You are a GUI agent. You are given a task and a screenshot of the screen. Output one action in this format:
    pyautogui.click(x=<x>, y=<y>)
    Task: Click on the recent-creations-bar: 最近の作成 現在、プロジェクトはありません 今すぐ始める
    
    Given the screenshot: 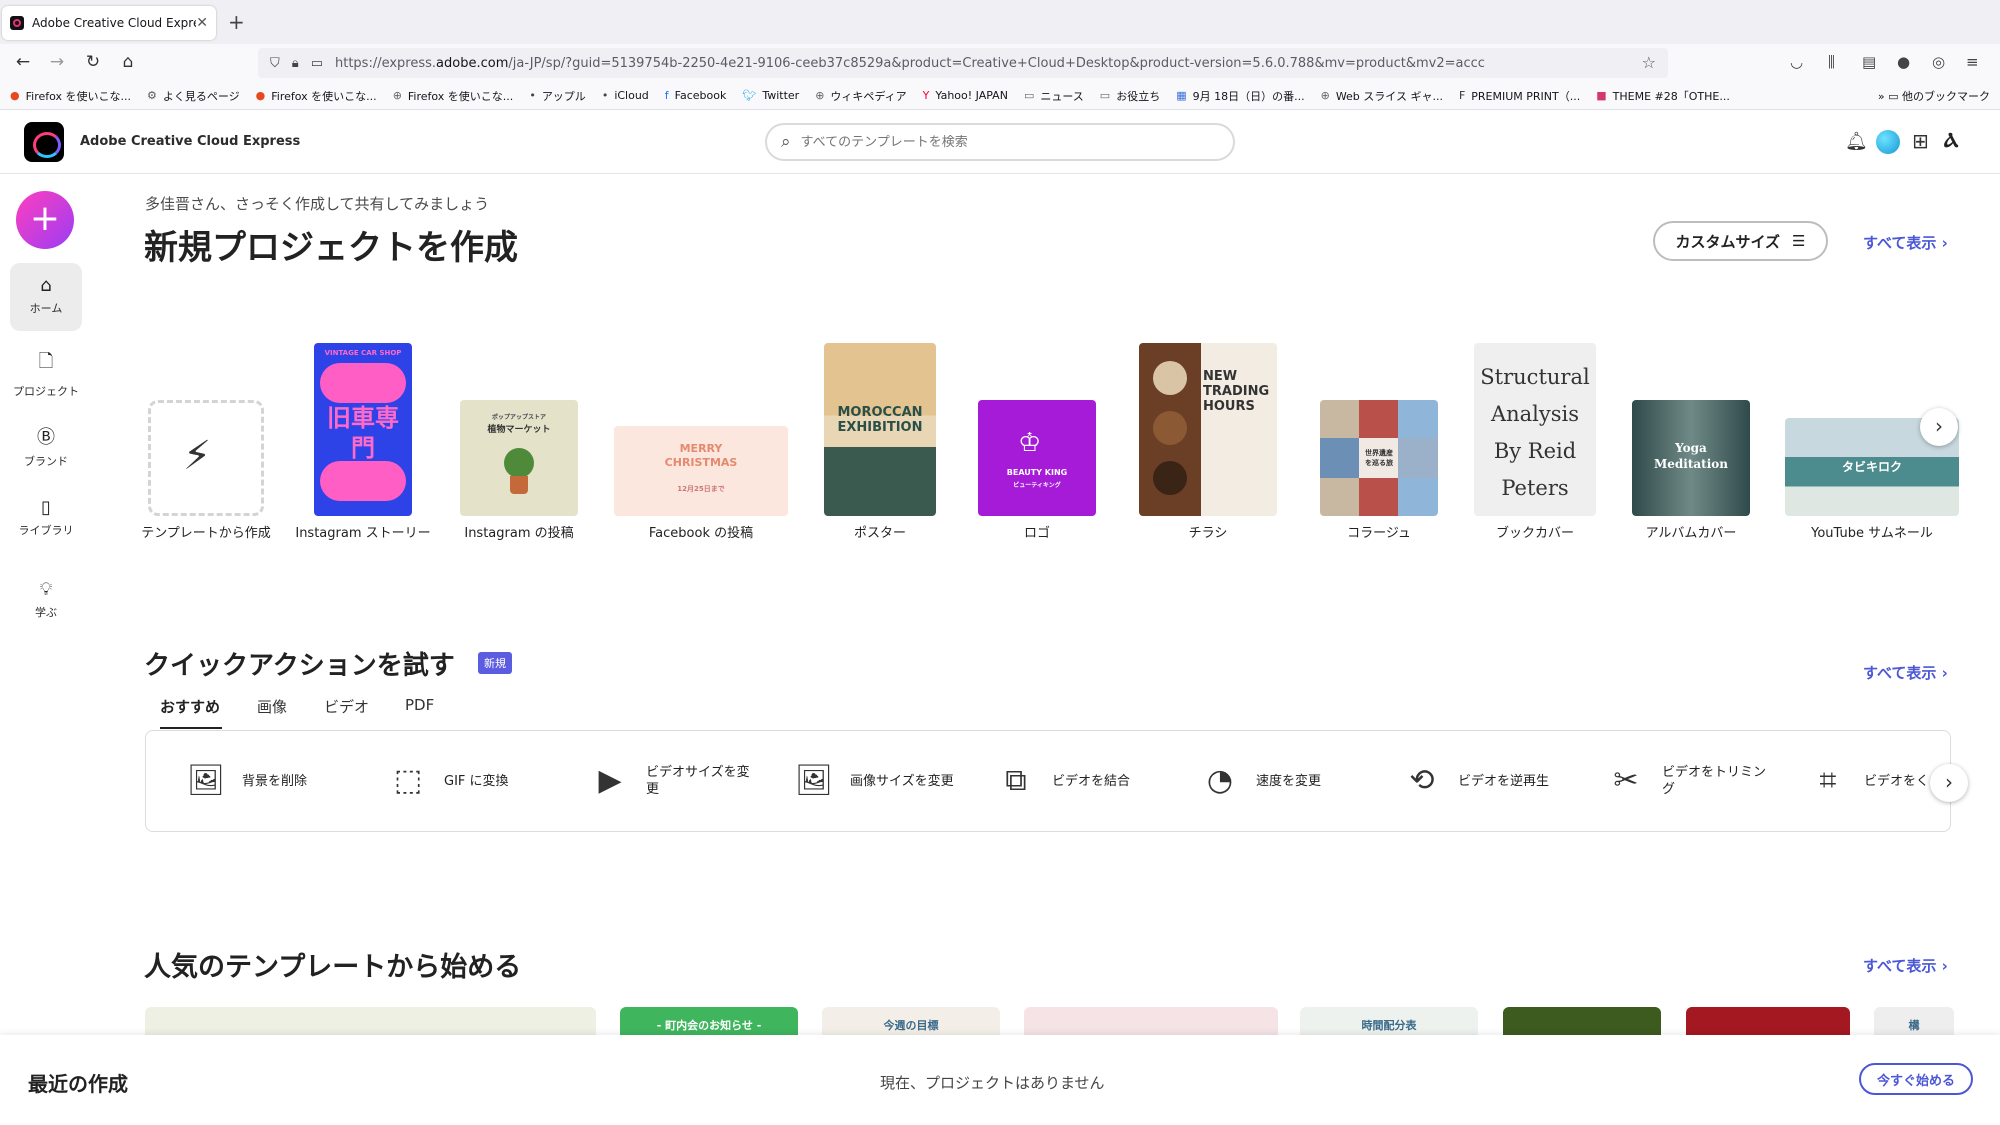 What is the action you would take?
    pyautogui.click(x=1000, y=1080)
    